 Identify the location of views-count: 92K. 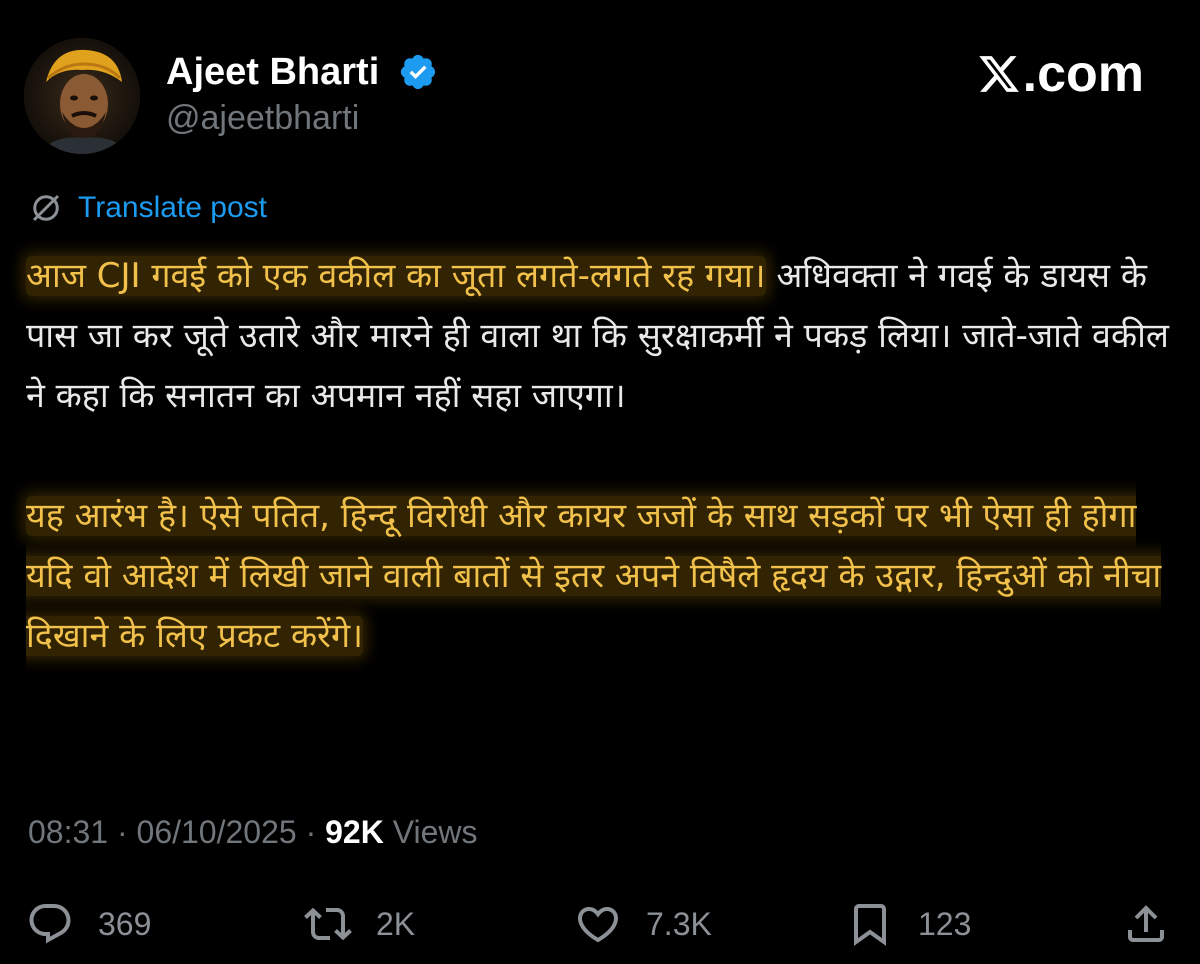
(354, 832).